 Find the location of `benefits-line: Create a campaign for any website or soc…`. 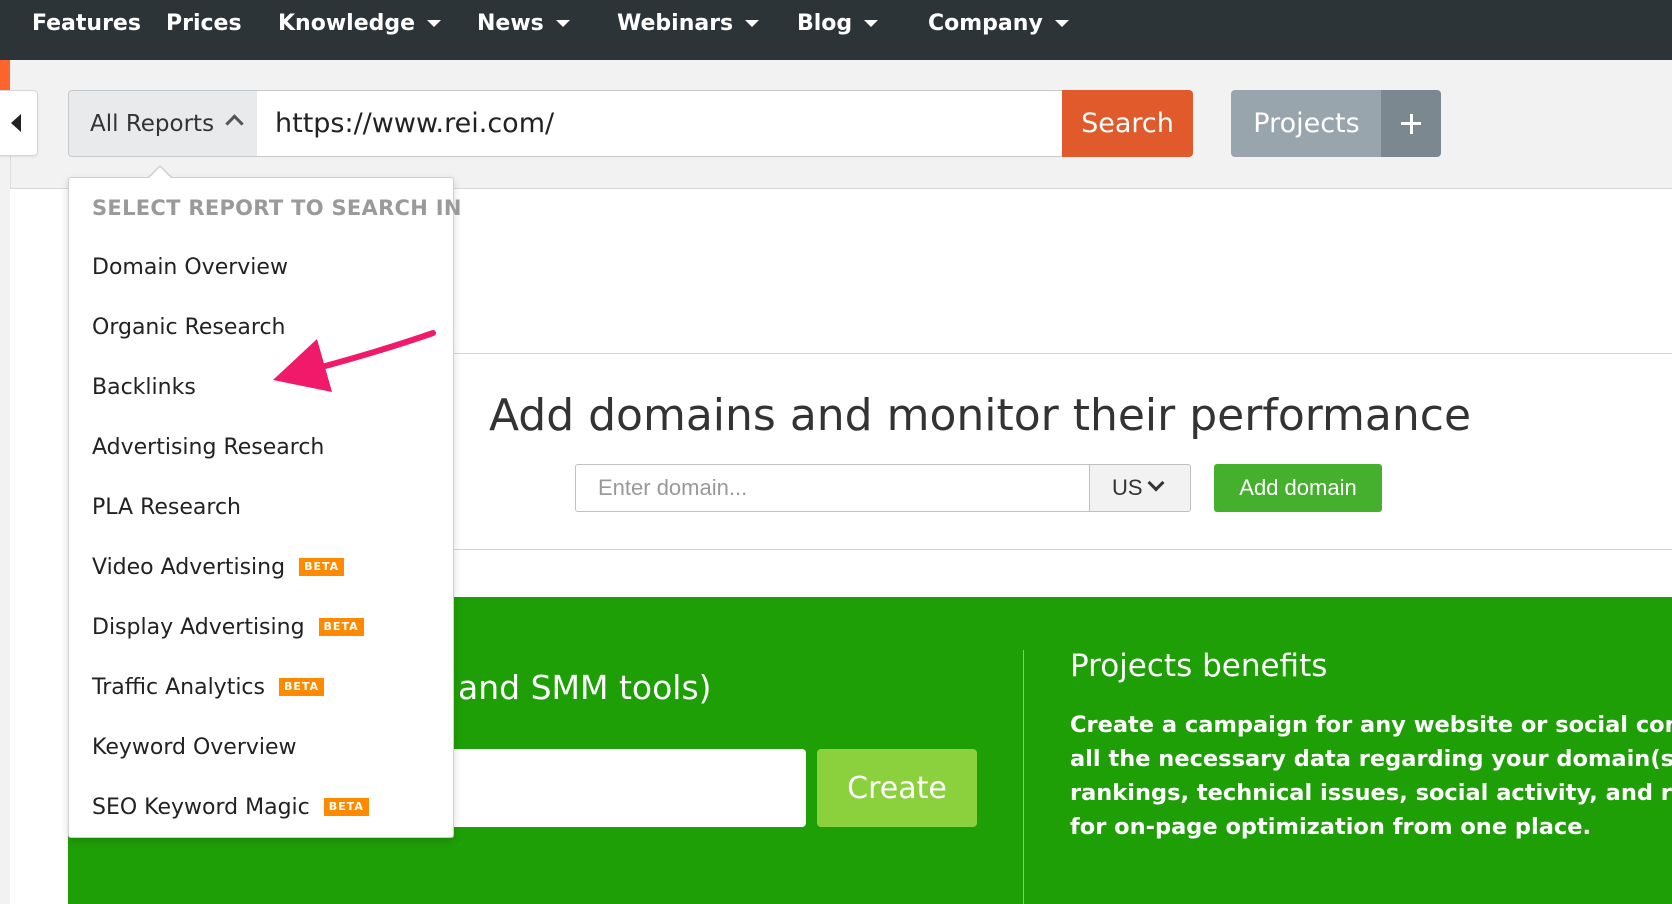

benefits-line: Create a campaign for any website or soc… is located at coordinates (1371, 725).